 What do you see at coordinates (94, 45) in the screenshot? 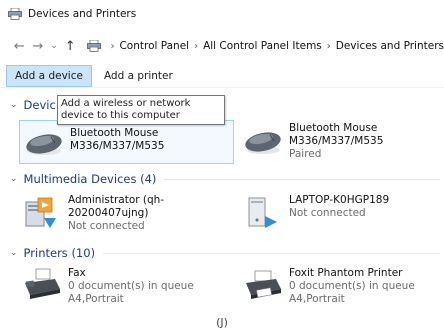
I see `control-panel-icon` at bounding box center [94, 45].